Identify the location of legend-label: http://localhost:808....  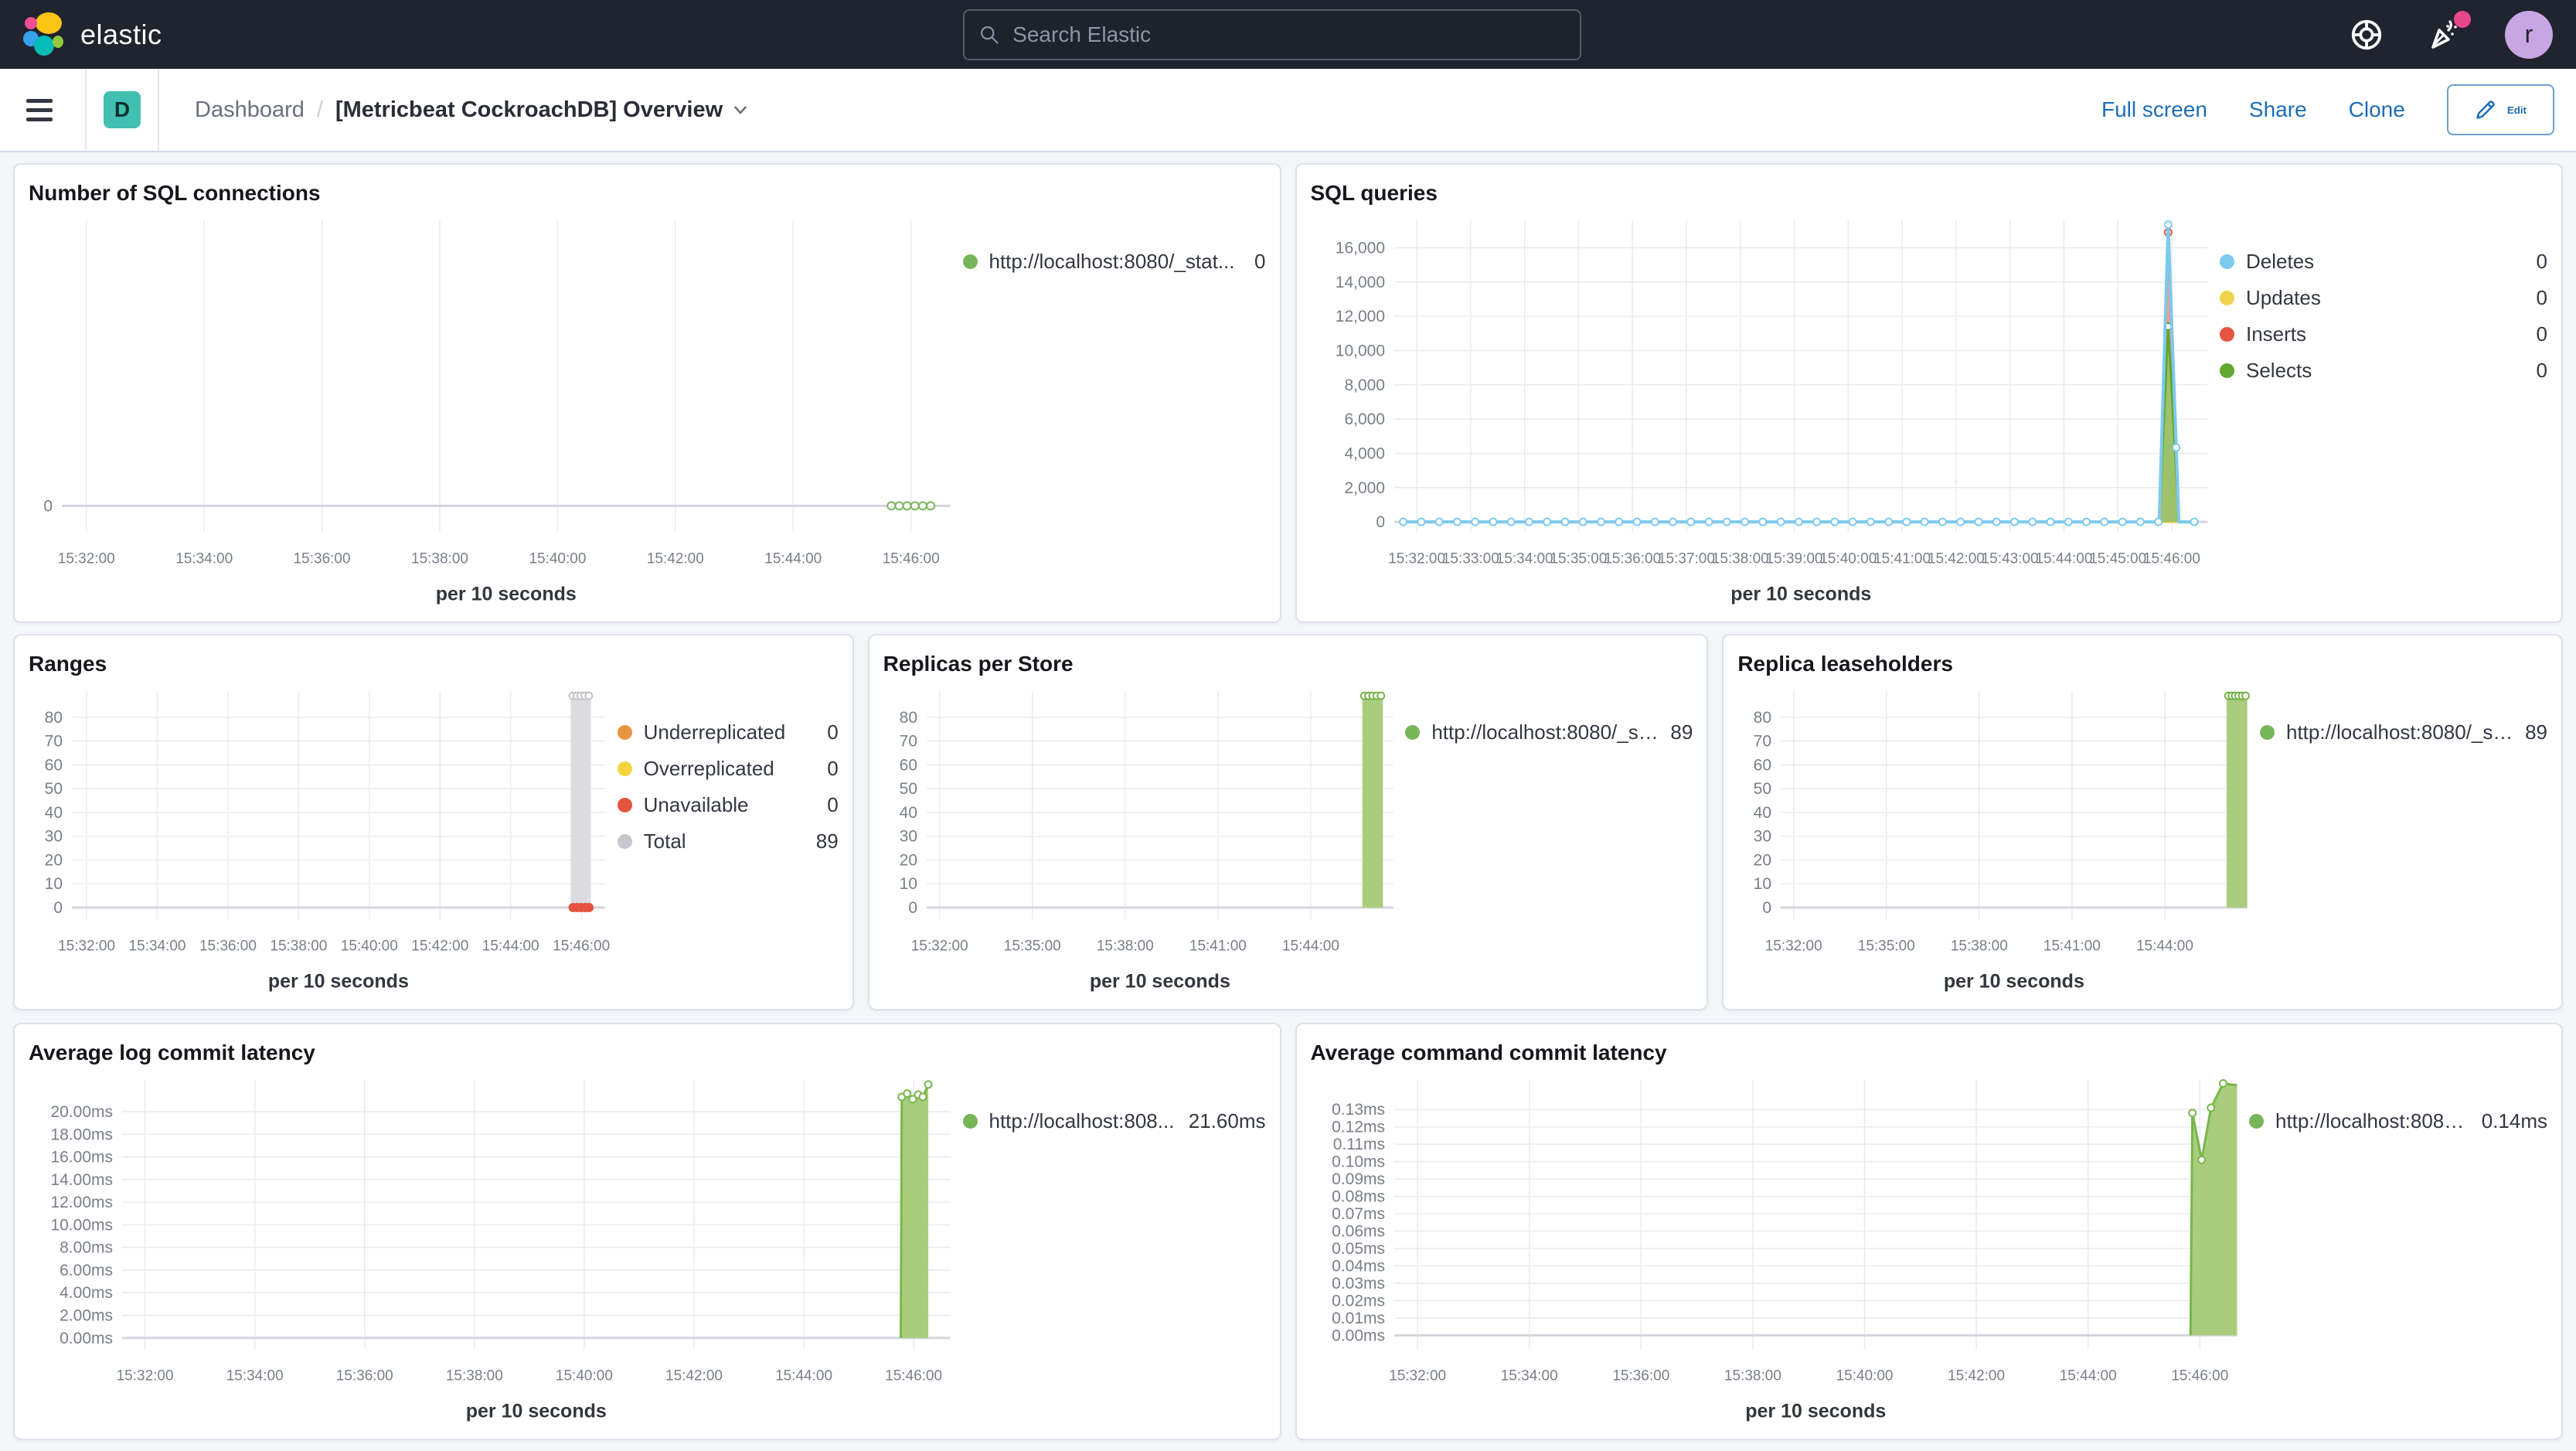
(1082, 1121).